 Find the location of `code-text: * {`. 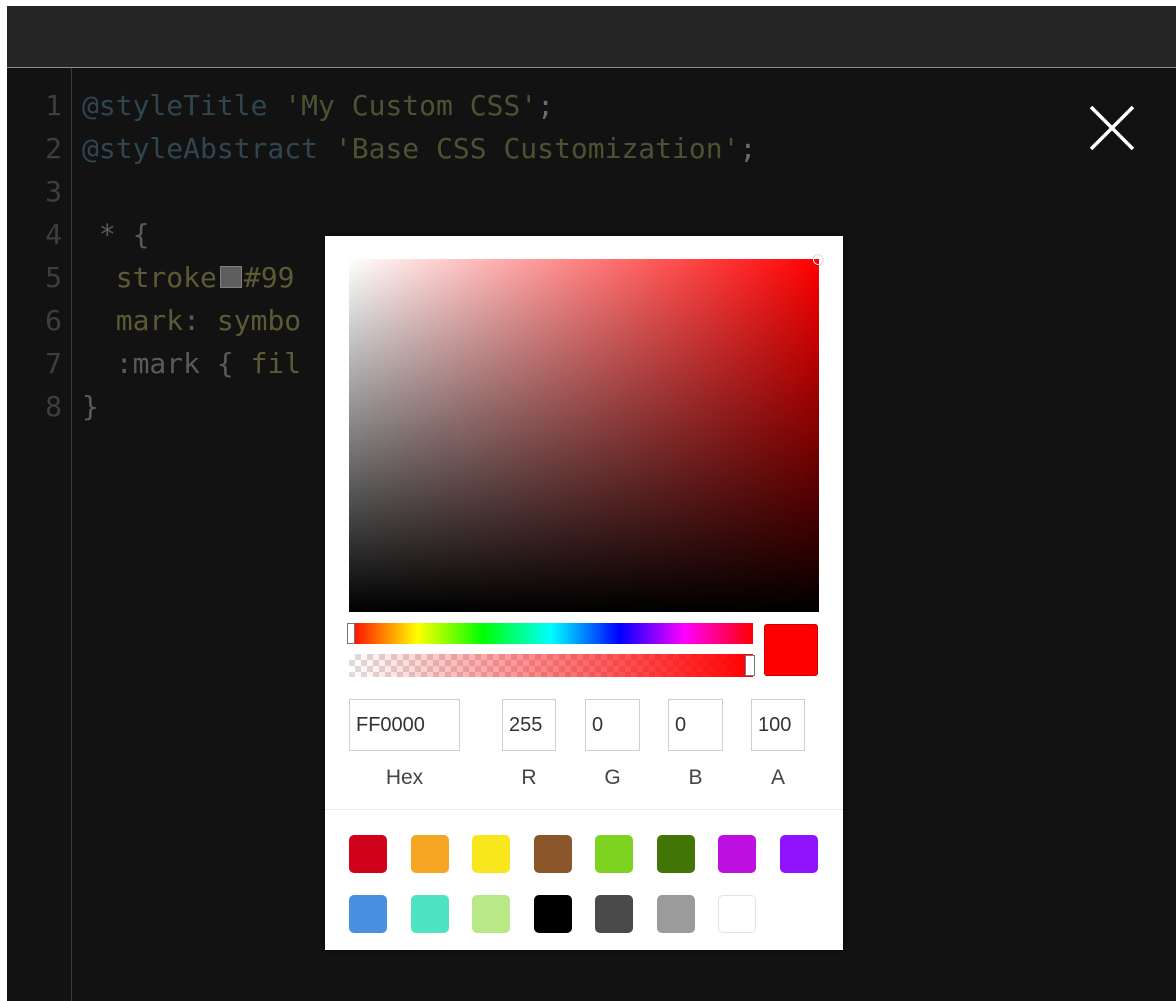

code-text: * { is located at coordinates (116, 234).